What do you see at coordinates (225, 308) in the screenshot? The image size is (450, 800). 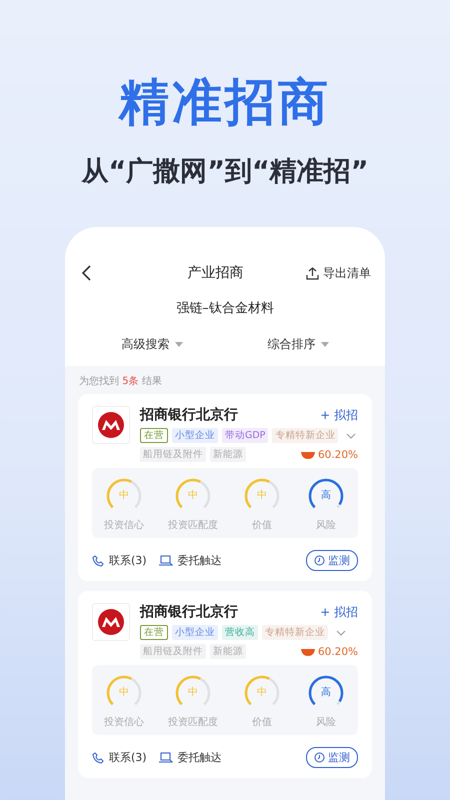 I see `page-subtitle: 强链–钛合金材料` at bounding box center [225, 308].